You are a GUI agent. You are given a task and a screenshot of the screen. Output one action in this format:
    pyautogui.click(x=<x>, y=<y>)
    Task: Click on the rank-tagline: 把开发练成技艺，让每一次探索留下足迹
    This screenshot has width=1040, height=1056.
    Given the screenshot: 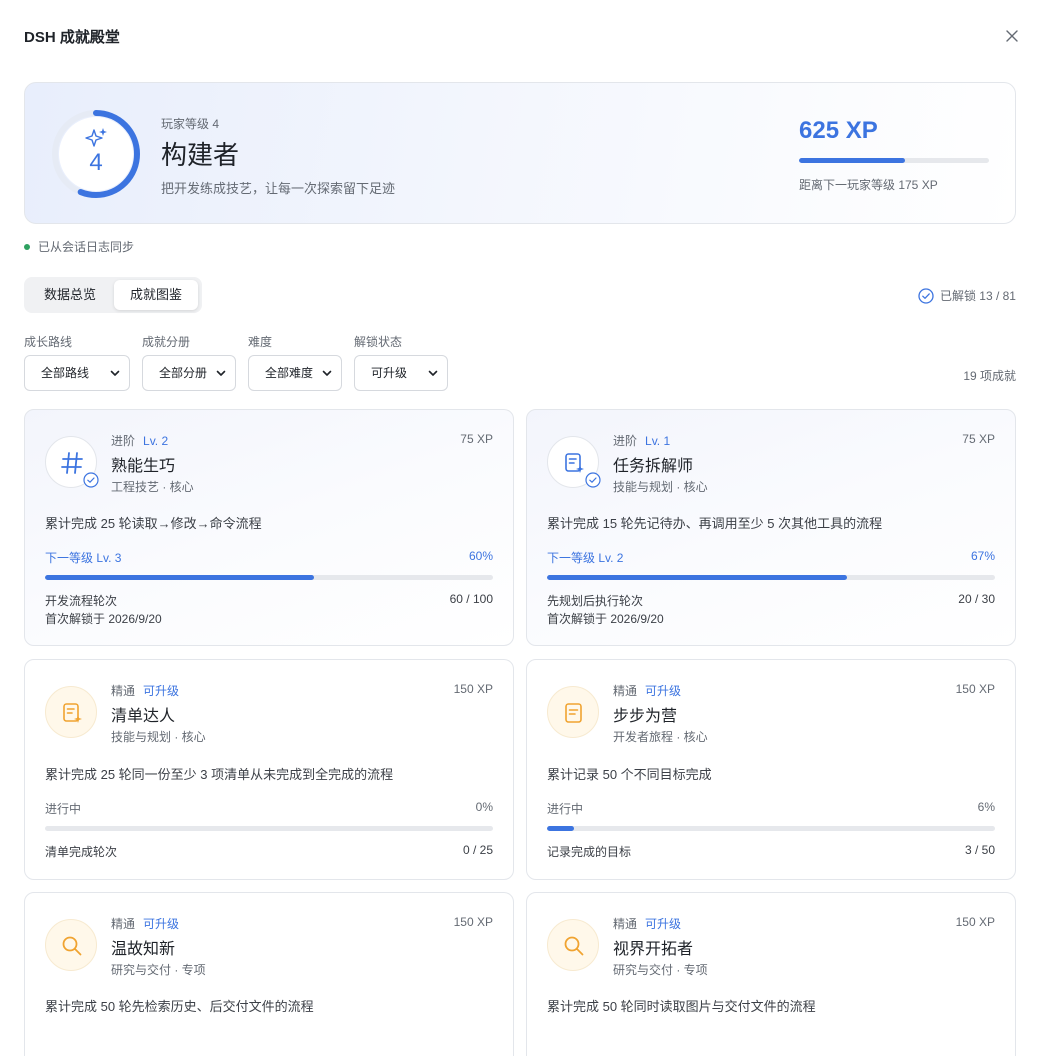 What is the action you would take?
    pyautogui.click(x=278, y=188)
    